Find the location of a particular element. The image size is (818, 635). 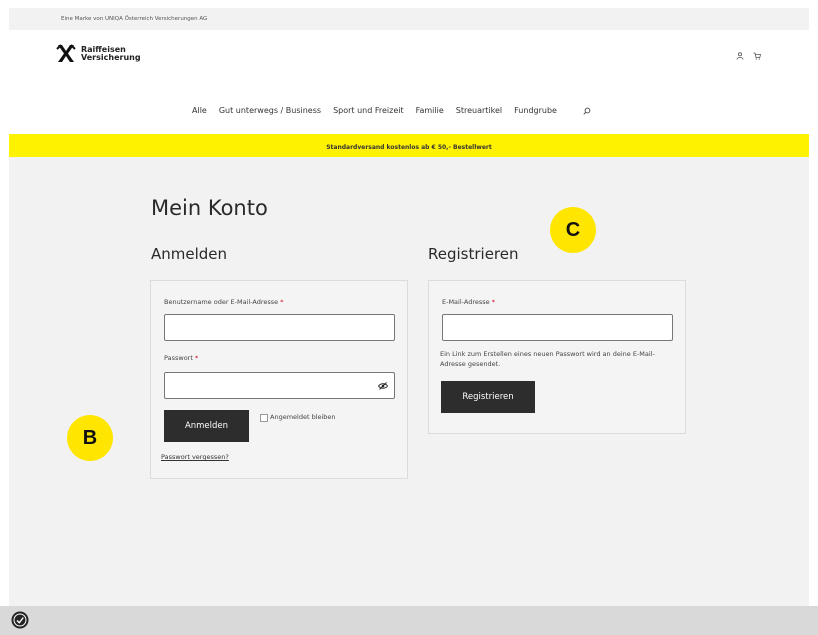

nav-item-alle: Alle is located at coordinates (199, 110).